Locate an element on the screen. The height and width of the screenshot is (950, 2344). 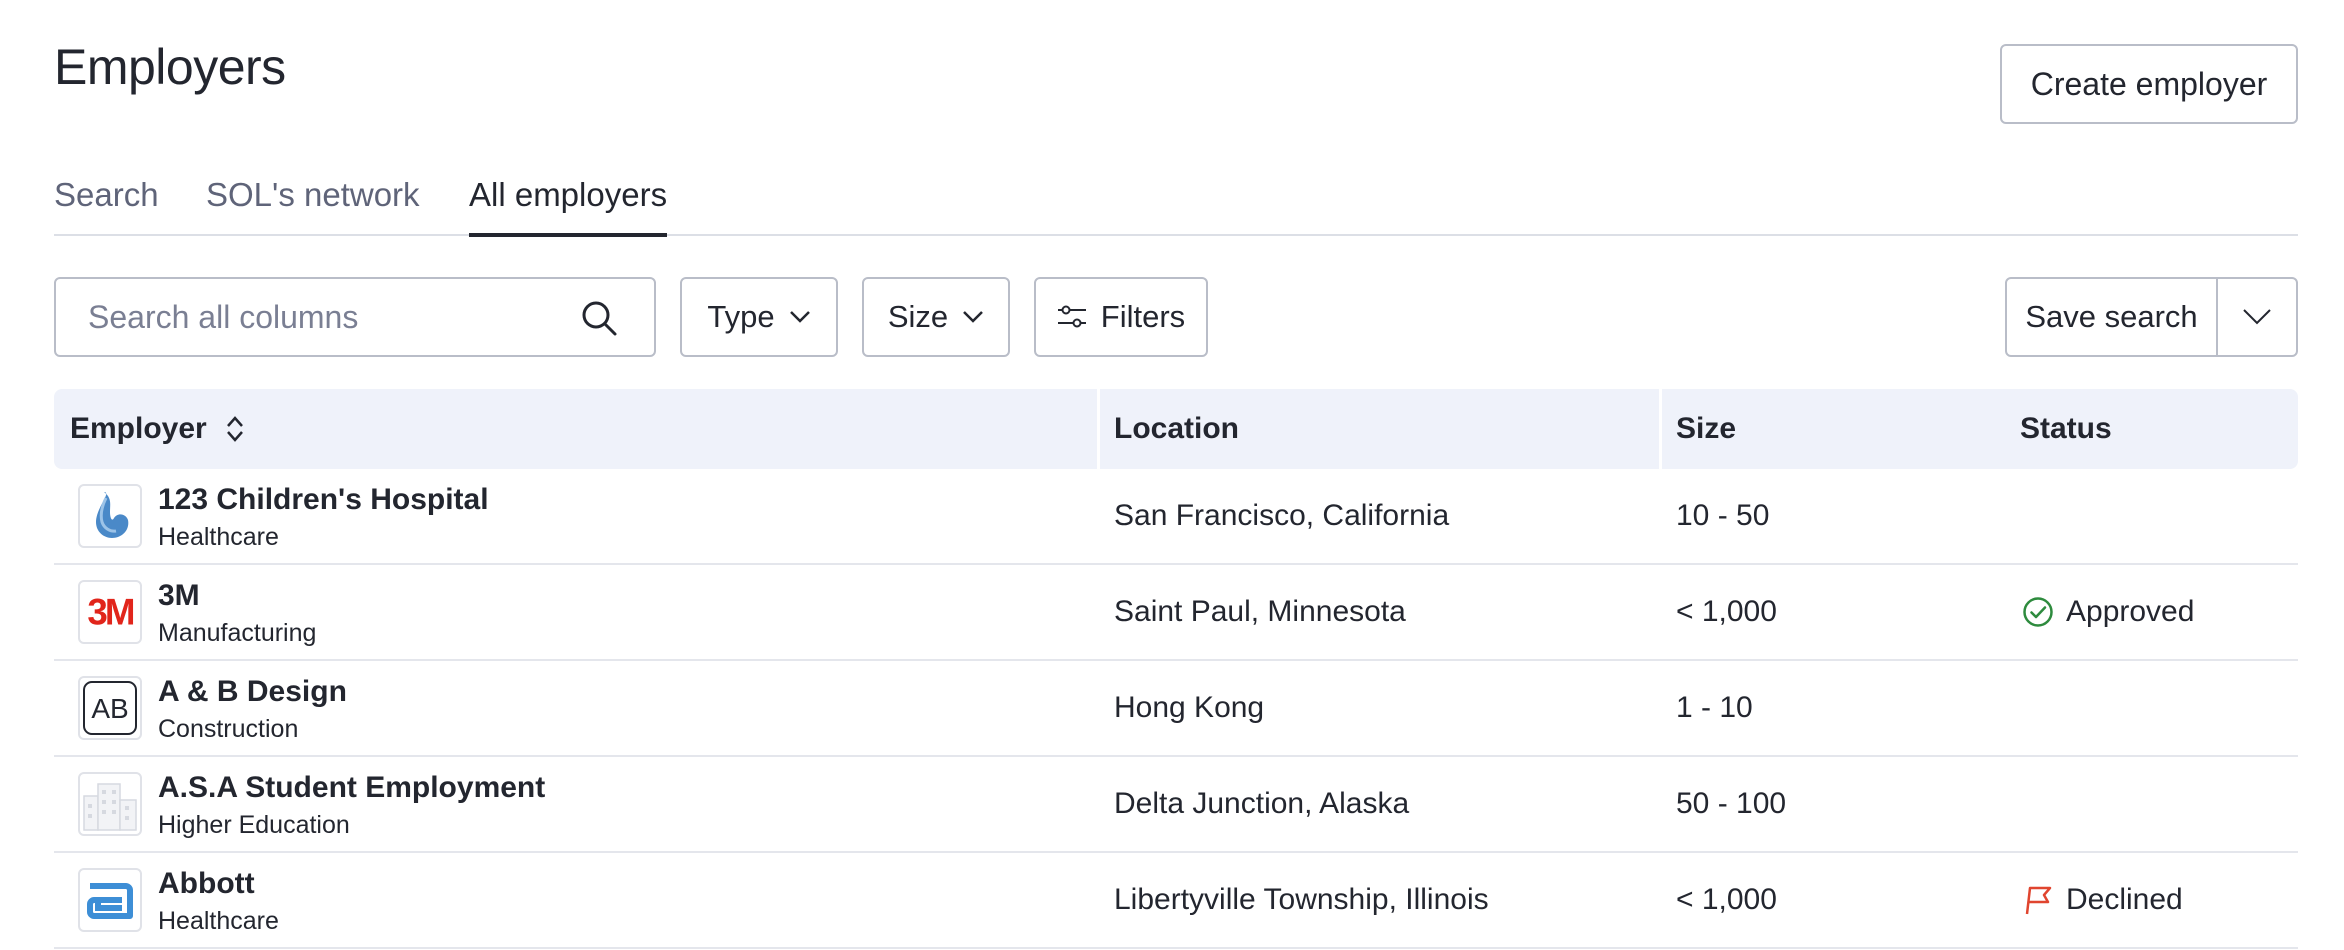
3m-logo: 3M is located at coordinates (111, 612).